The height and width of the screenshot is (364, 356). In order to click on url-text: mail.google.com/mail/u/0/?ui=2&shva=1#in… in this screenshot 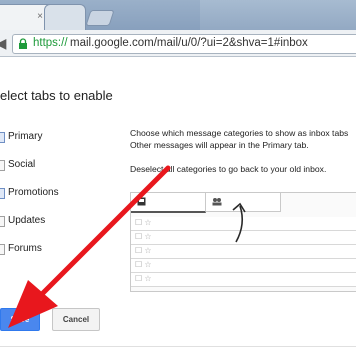, I will do `click(189, 43)`.